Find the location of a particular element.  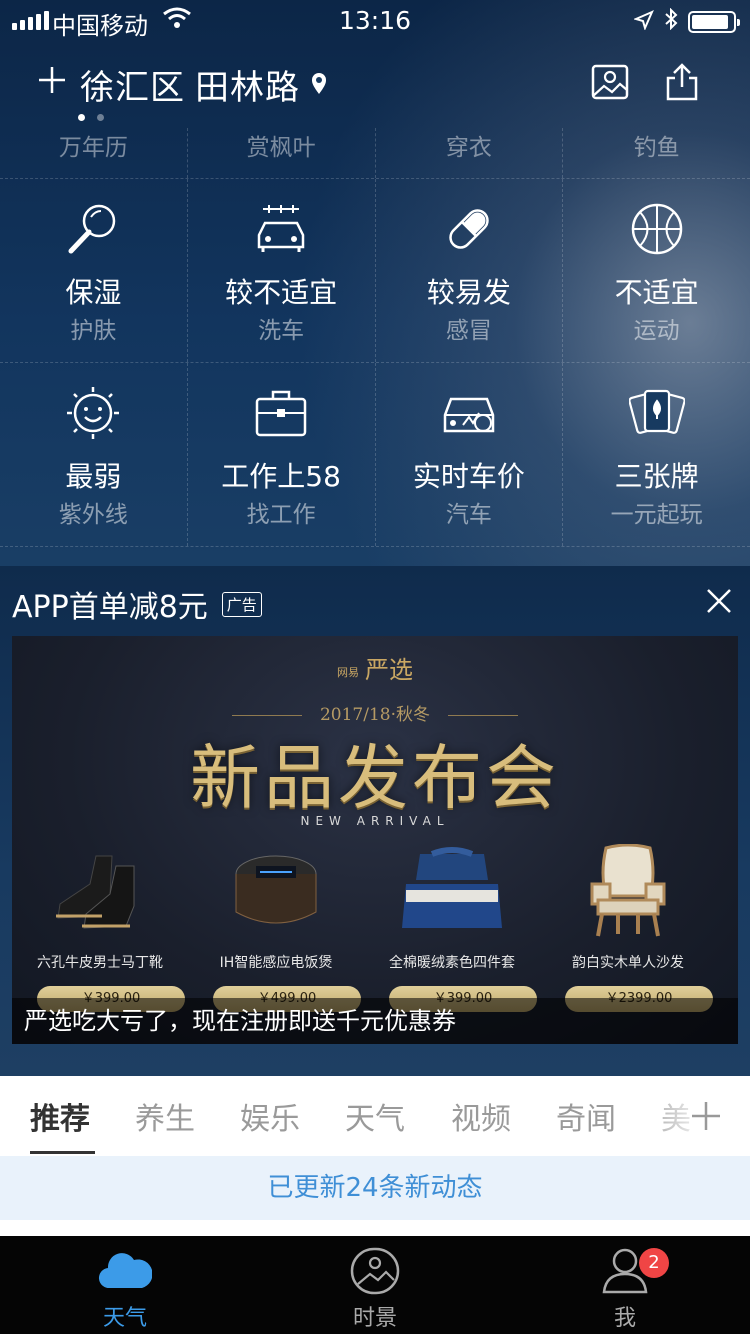

nav-label: 天气 is located at coordinates (124, 1318).